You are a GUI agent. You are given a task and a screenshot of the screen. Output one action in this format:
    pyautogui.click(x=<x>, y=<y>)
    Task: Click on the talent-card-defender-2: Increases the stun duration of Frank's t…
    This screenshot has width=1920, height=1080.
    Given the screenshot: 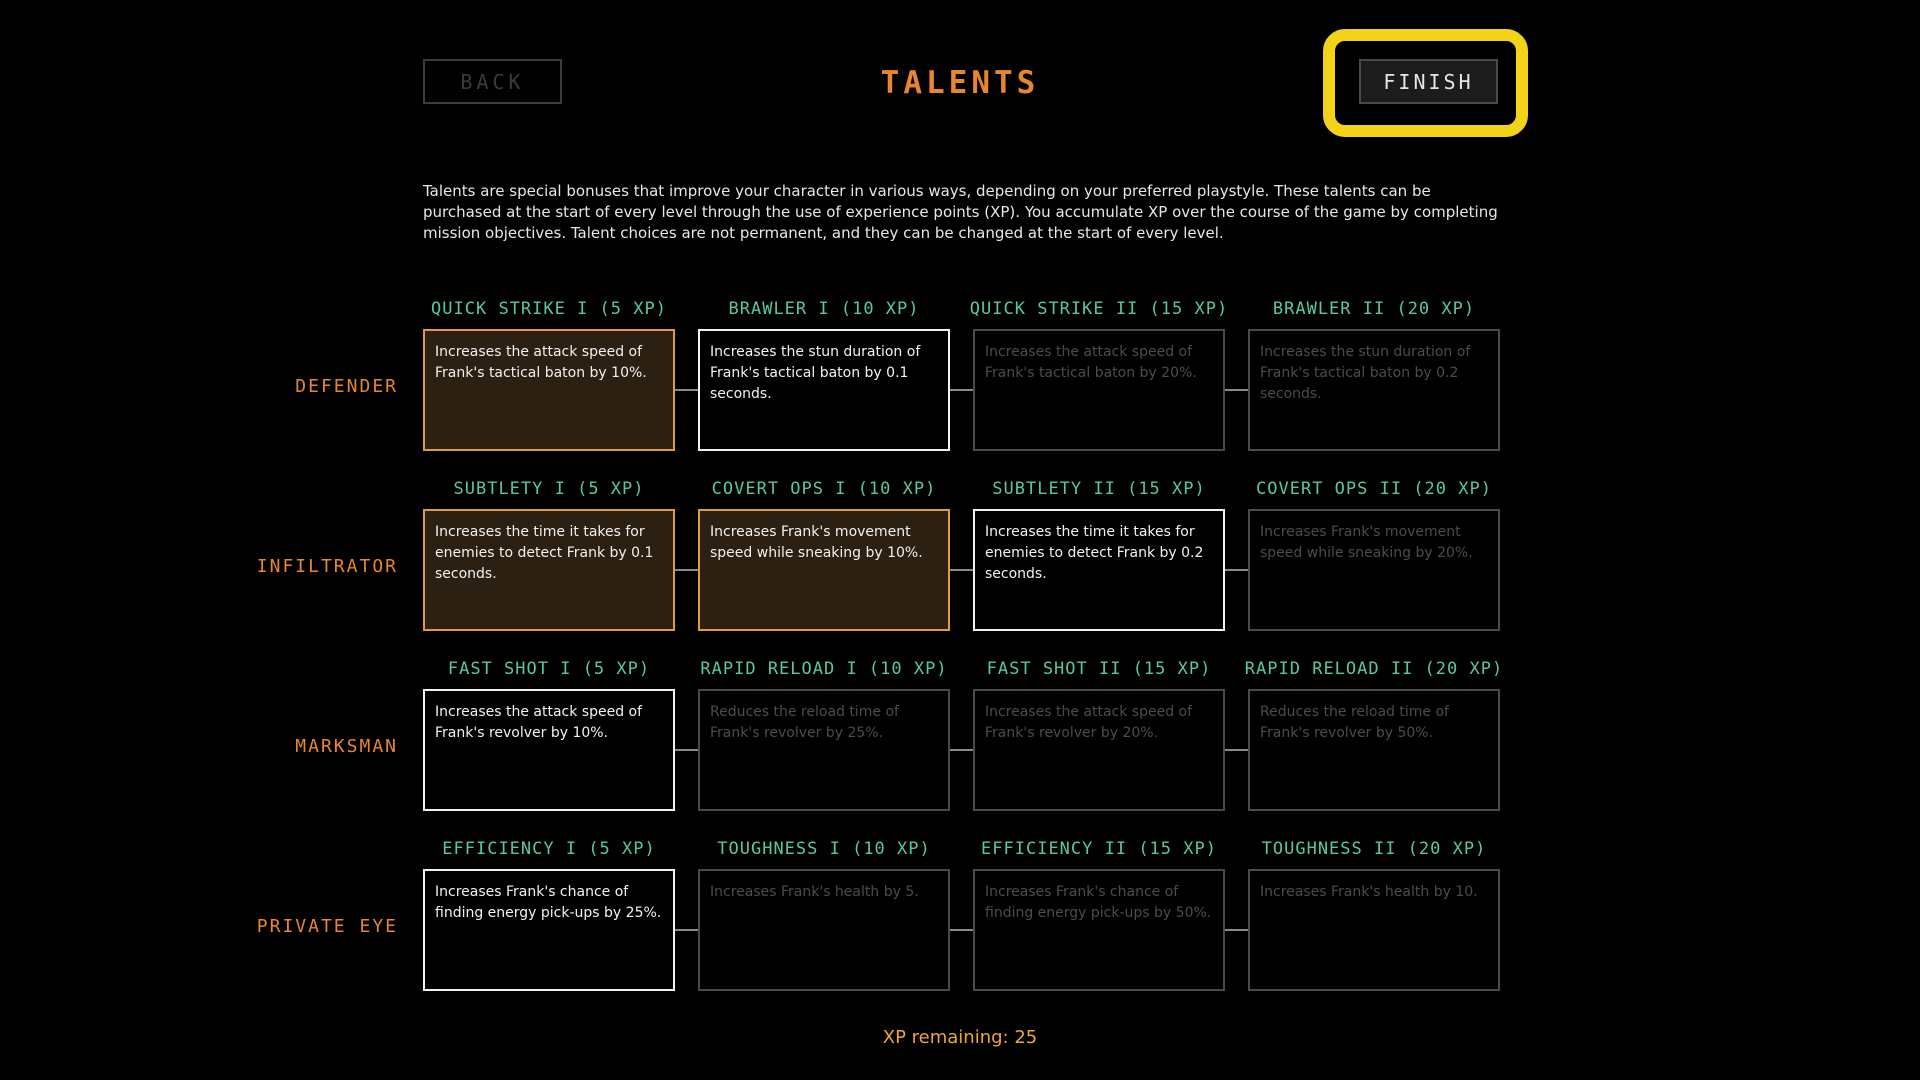 What is the action you would take?
    pyautogui.click(x=824, y=390)
    